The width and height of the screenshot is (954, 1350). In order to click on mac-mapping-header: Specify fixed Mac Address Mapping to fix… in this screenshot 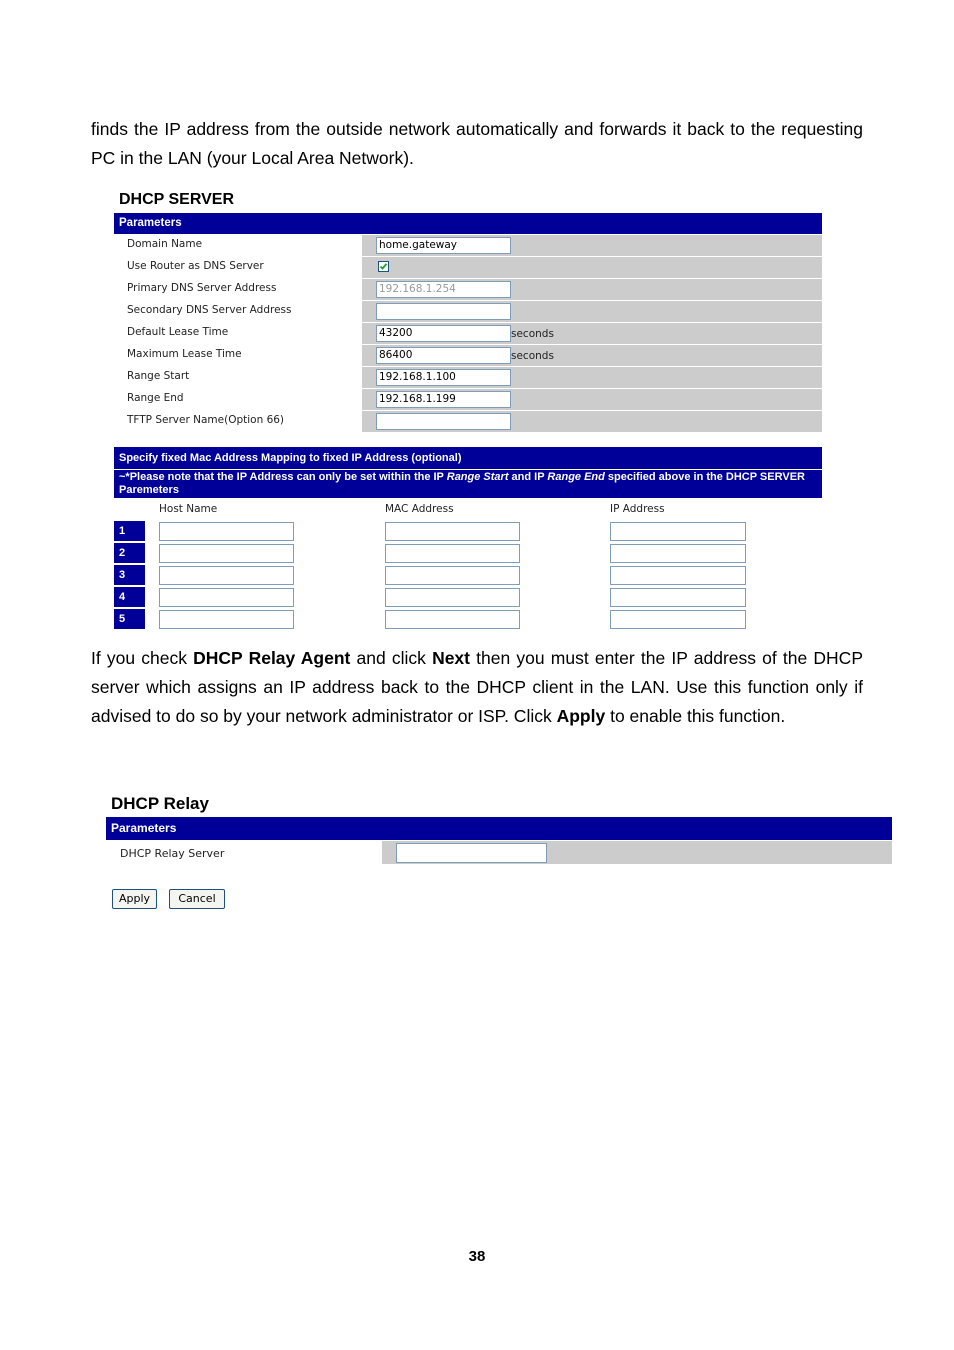, I will do `click(468, 458)`.